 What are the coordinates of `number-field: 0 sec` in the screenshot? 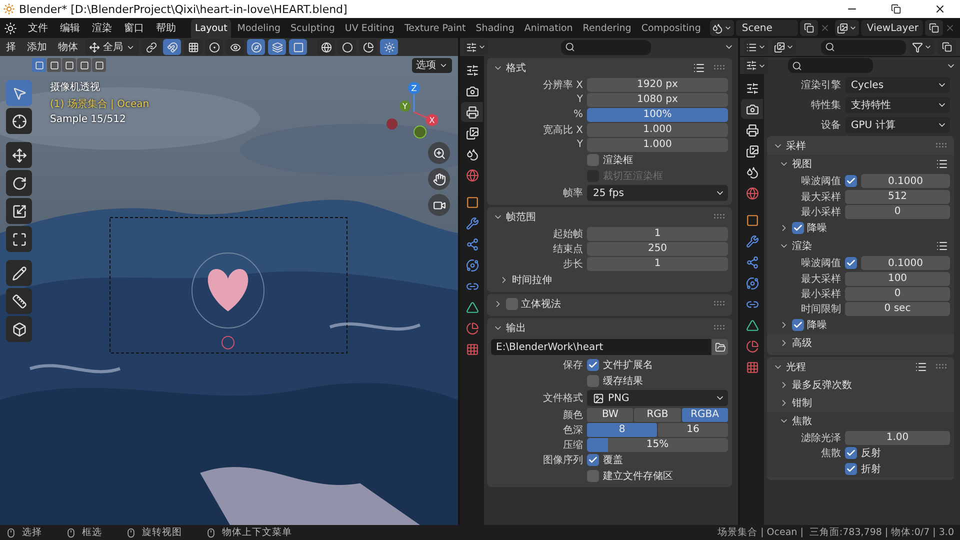 It's located at (897, 309).